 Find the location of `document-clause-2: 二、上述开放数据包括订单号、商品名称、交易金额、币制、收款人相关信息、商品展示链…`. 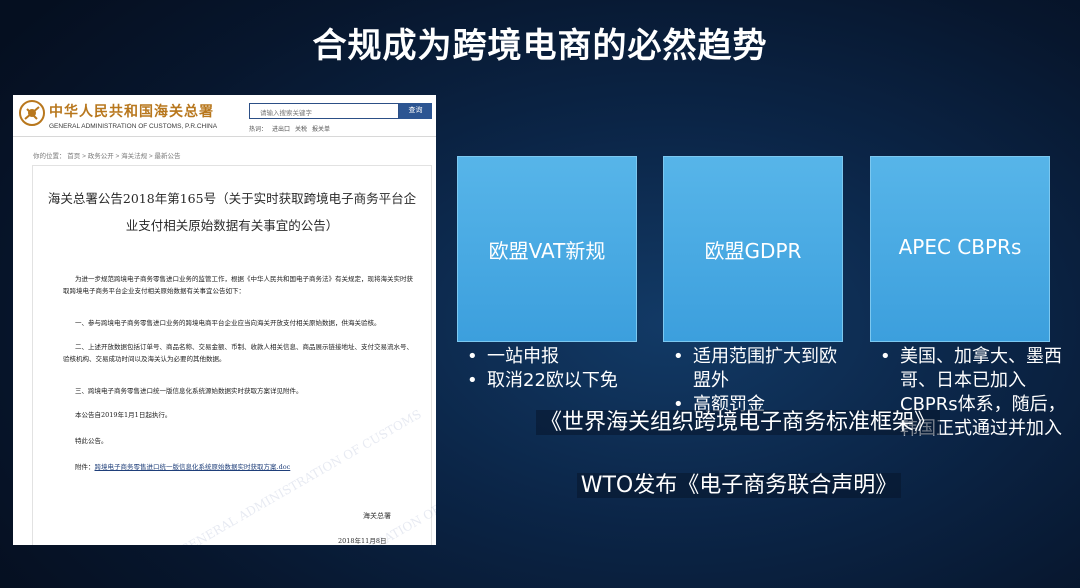

document-clause-2: 二、上述开放数据包括订单号、商品名称、交易金额、币制、收款人相关信息、商品展示链… is located at coordinates (238, 353).